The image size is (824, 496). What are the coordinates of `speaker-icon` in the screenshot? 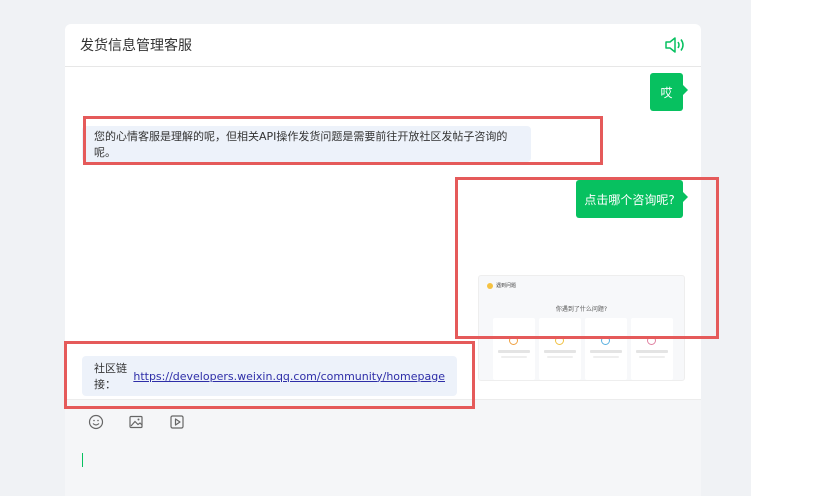 It's located at (675, 45).